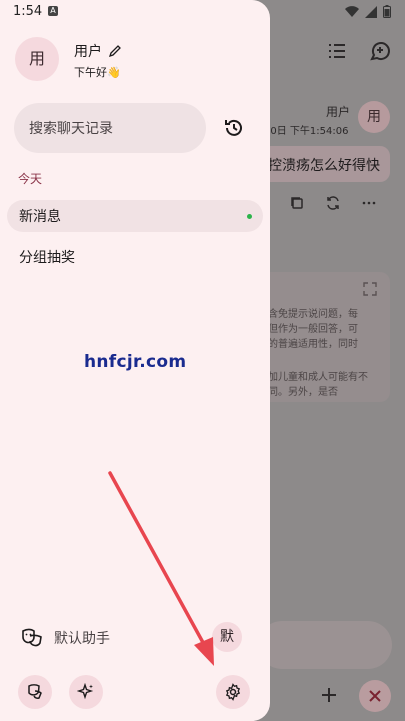 The image size is (405, 721). What do you see at coordinates (369, 203) in the screenshot?
I see `more-icon` at bounding box center [369, 203].